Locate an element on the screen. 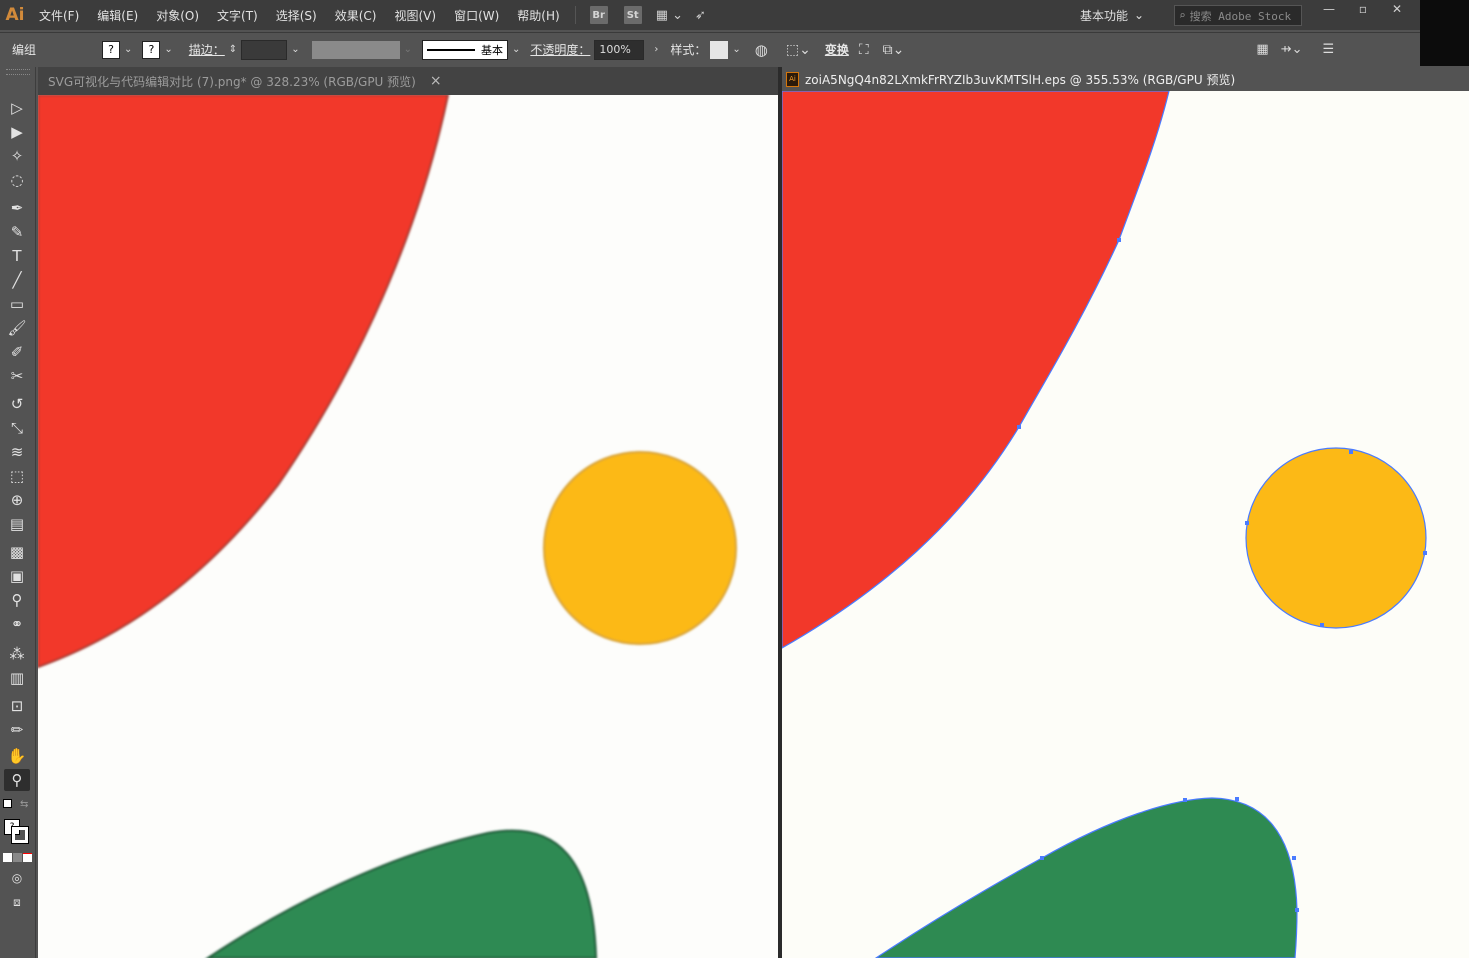 The width and height of the screenshot is (1469, 958). artboard-tool-icon: ⊡ is located at coordinates (17, 706).